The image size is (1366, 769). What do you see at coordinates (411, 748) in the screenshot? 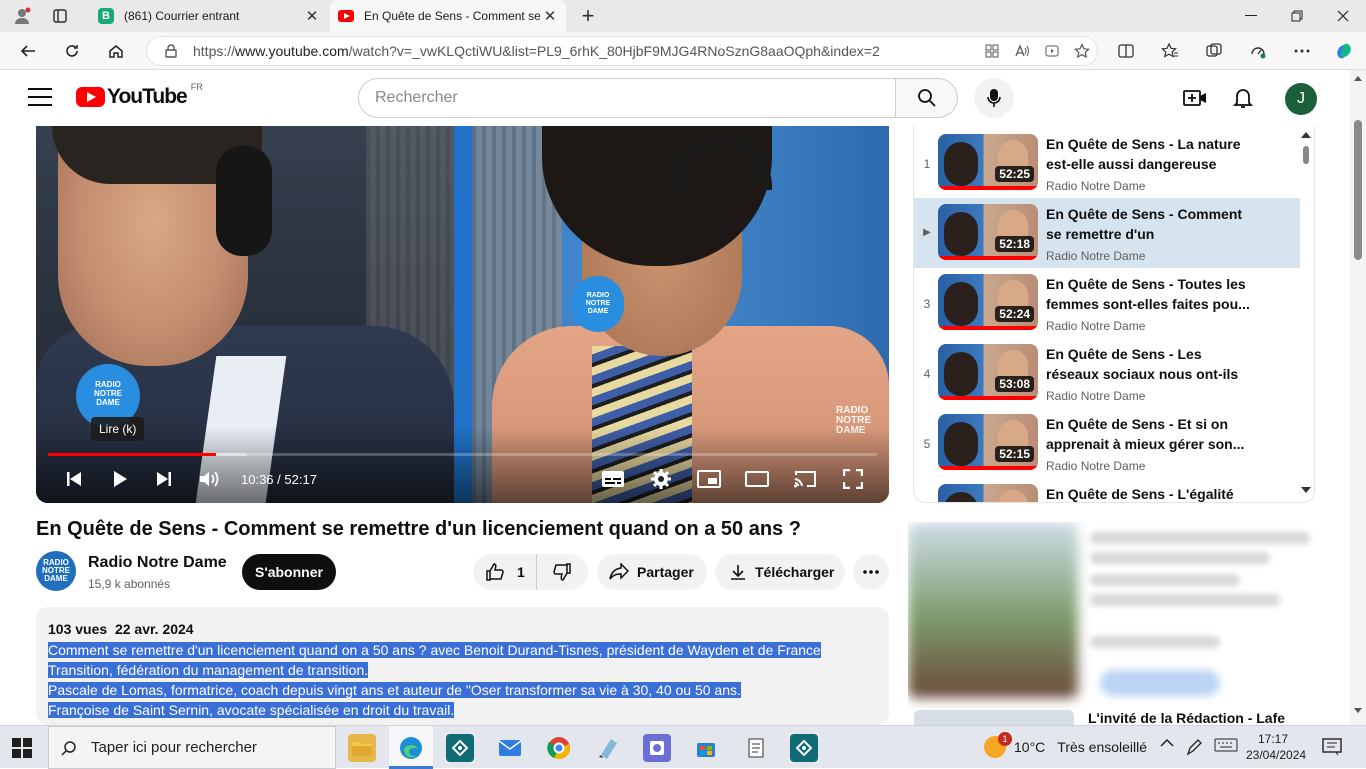
I see `edge-browser-icon` at bounding box center [411, 748].